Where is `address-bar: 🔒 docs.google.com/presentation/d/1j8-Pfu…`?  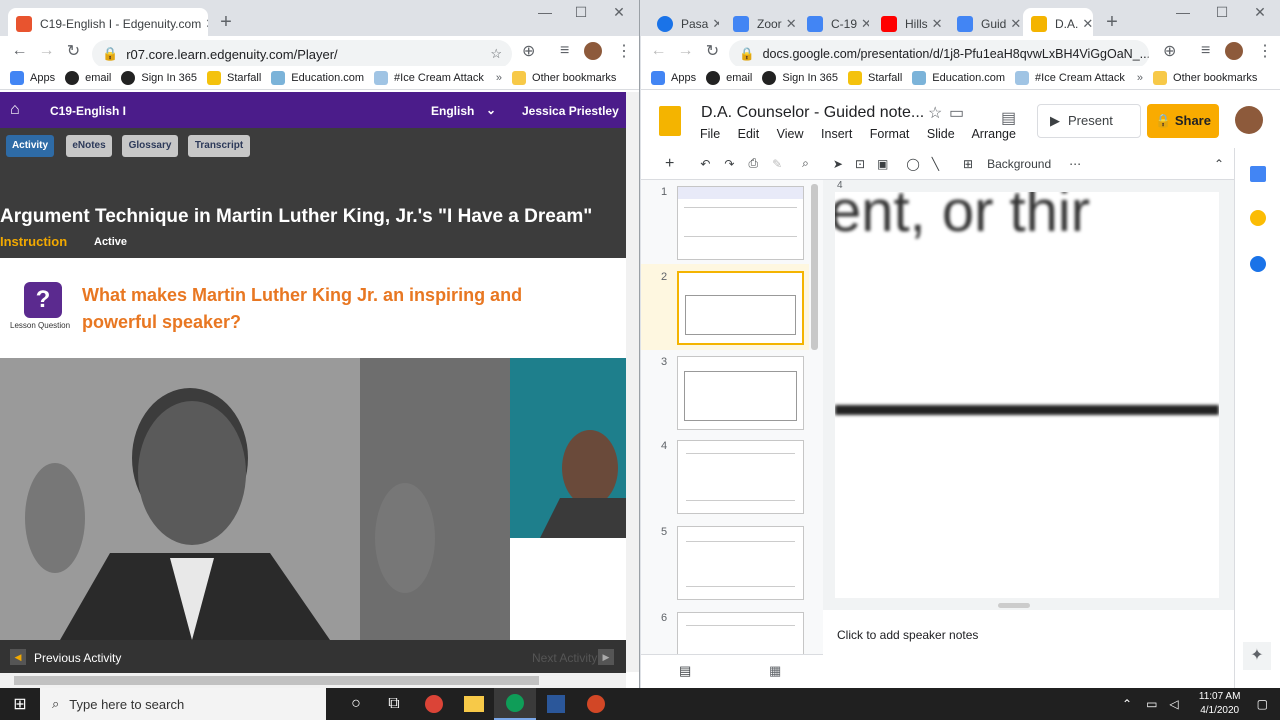
address-bar: 🔒 docs.google.com/presentation/d/1j8-Pfu… is located at coordinates (939, 54).